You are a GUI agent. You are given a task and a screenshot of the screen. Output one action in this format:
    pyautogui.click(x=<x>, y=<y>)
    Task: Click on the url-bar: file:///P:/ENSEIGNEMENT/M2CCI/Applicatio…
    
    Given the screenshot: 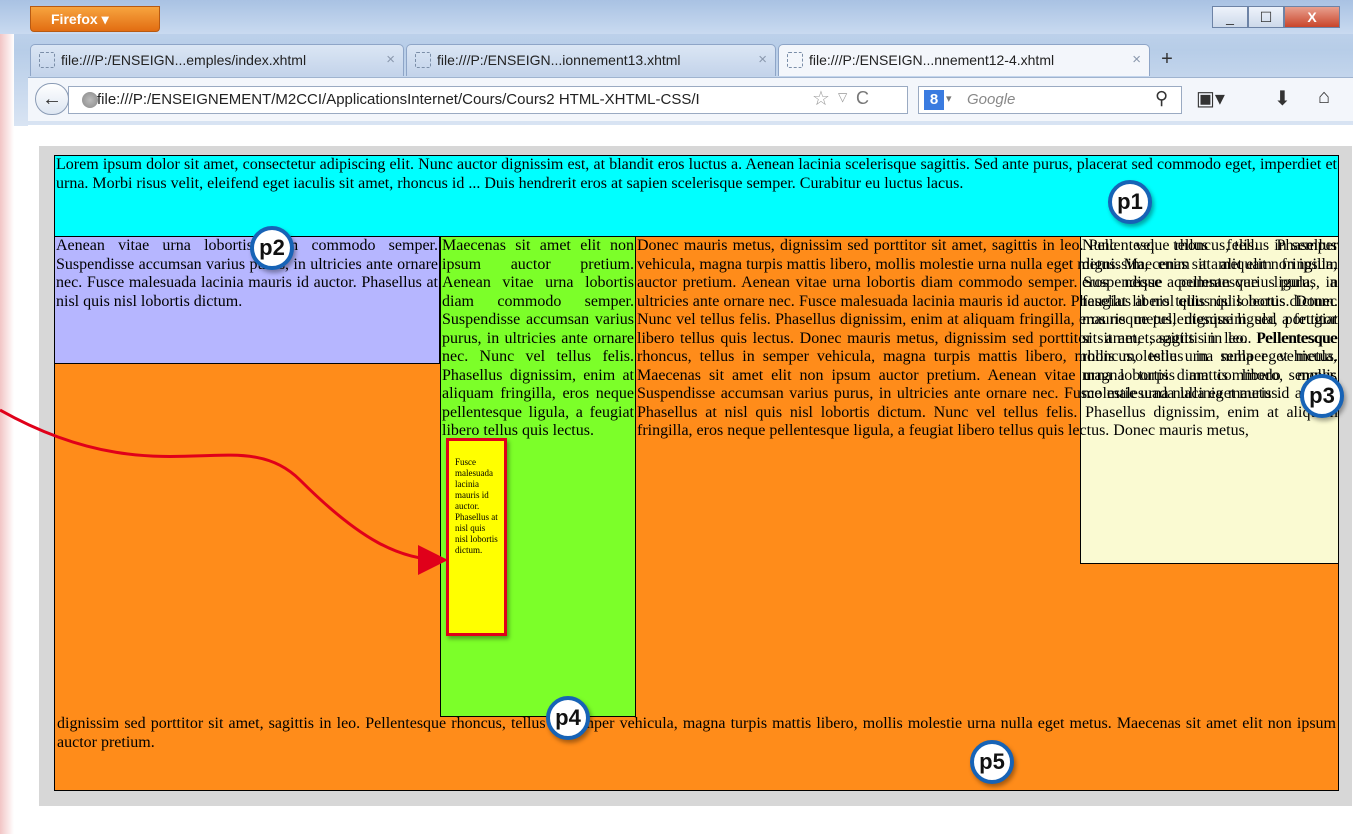 What is the action you would take?
    pyautogui.click(x=488, y=100)
    